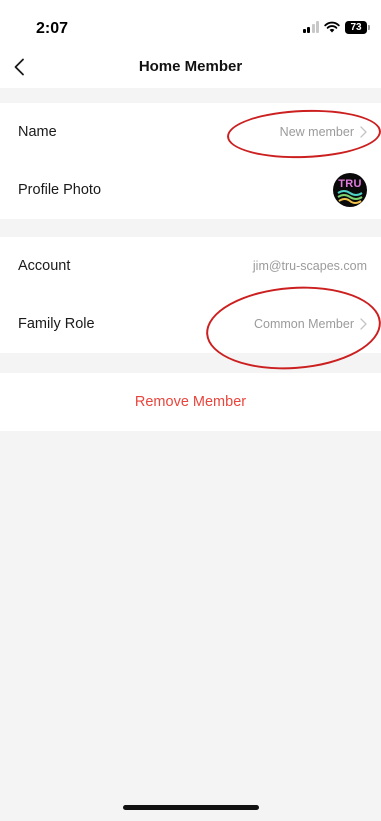 This screenshot has height=821, width=381. What do you see at coordinates (190, 266) in the screenshot?
I see `account-row: Account jim@tru-scapes.com` at bounding box center [190, 266].